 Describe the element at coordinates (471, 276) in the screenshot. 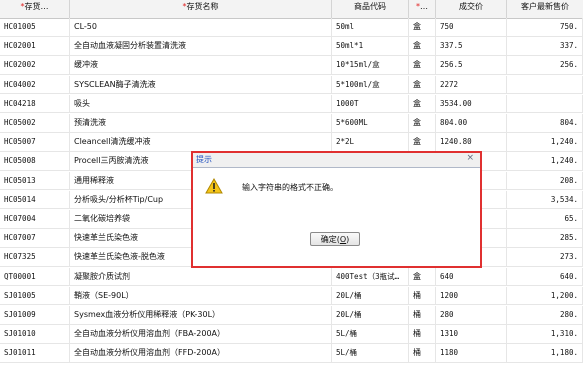

I see `cell-price: 640` at that location.